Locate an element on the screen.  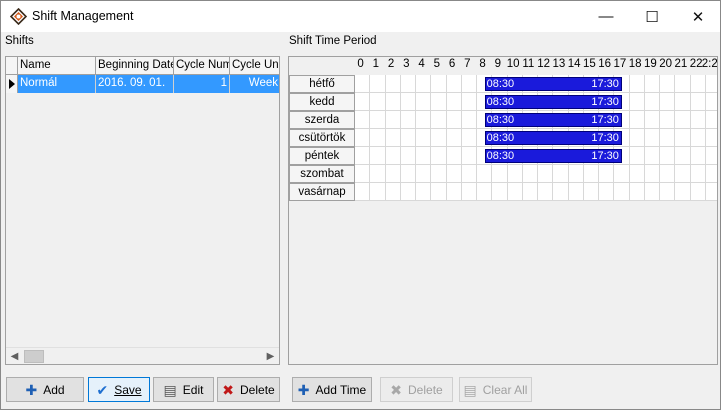
horizontal-scrollbar: ◀ ▶ is located at coordinates (142, 355).